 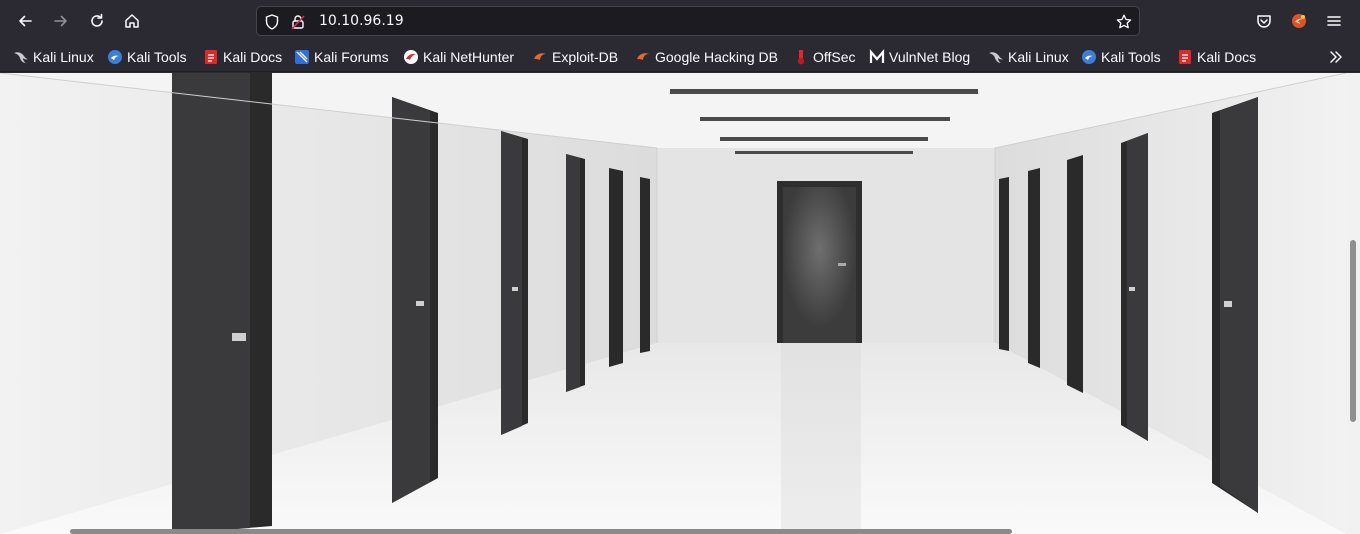 I want to click on home-icon, so click(x=132, y=21).